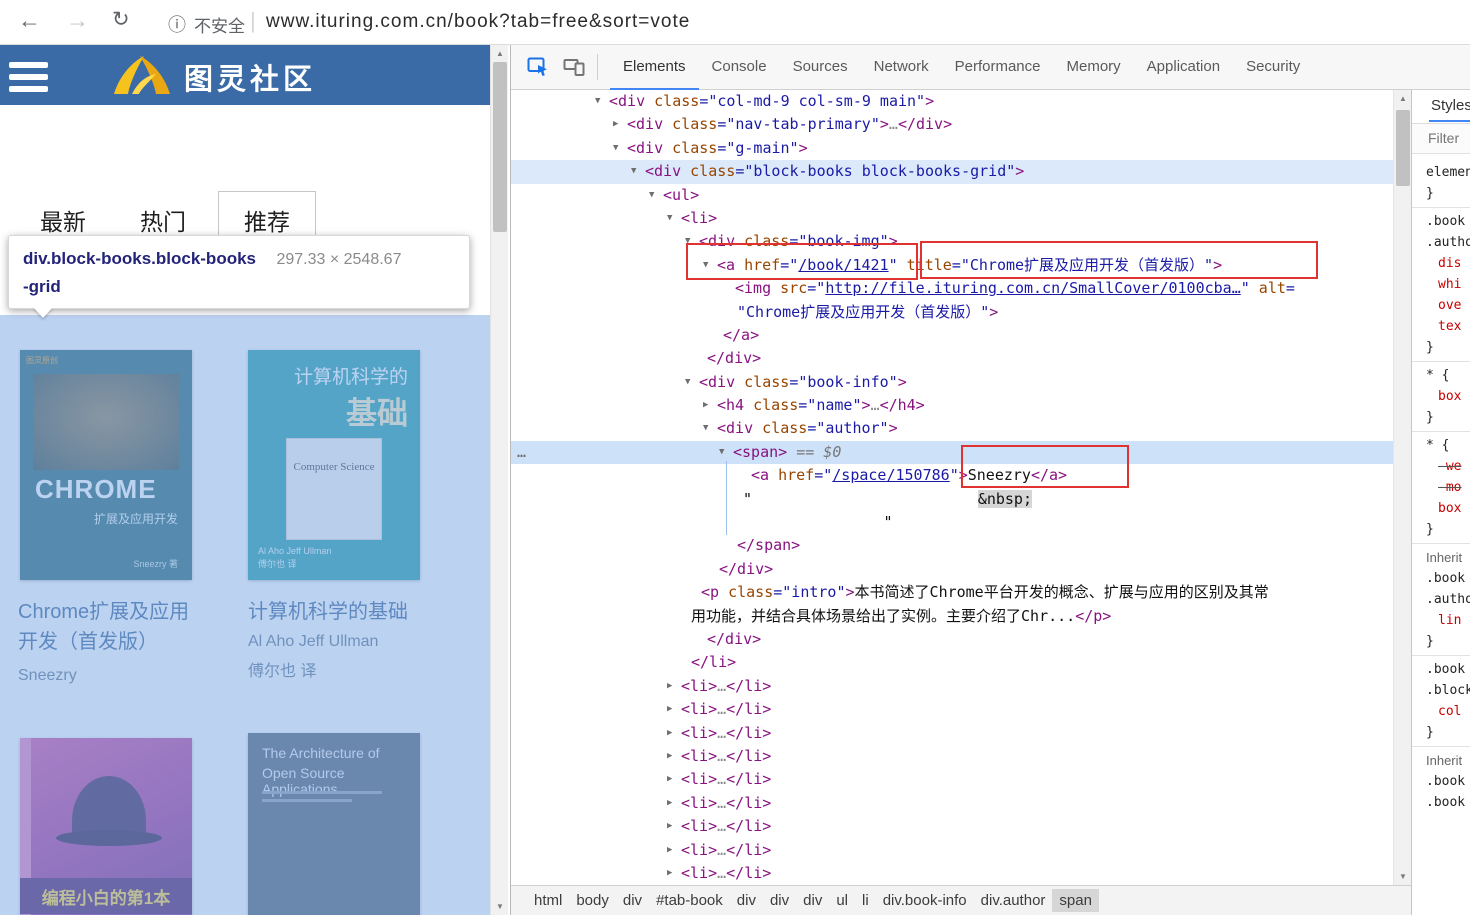  I want to click on tree-node: ▶ <div class="nav-tab-primary">…</div>, so click(952, 124).